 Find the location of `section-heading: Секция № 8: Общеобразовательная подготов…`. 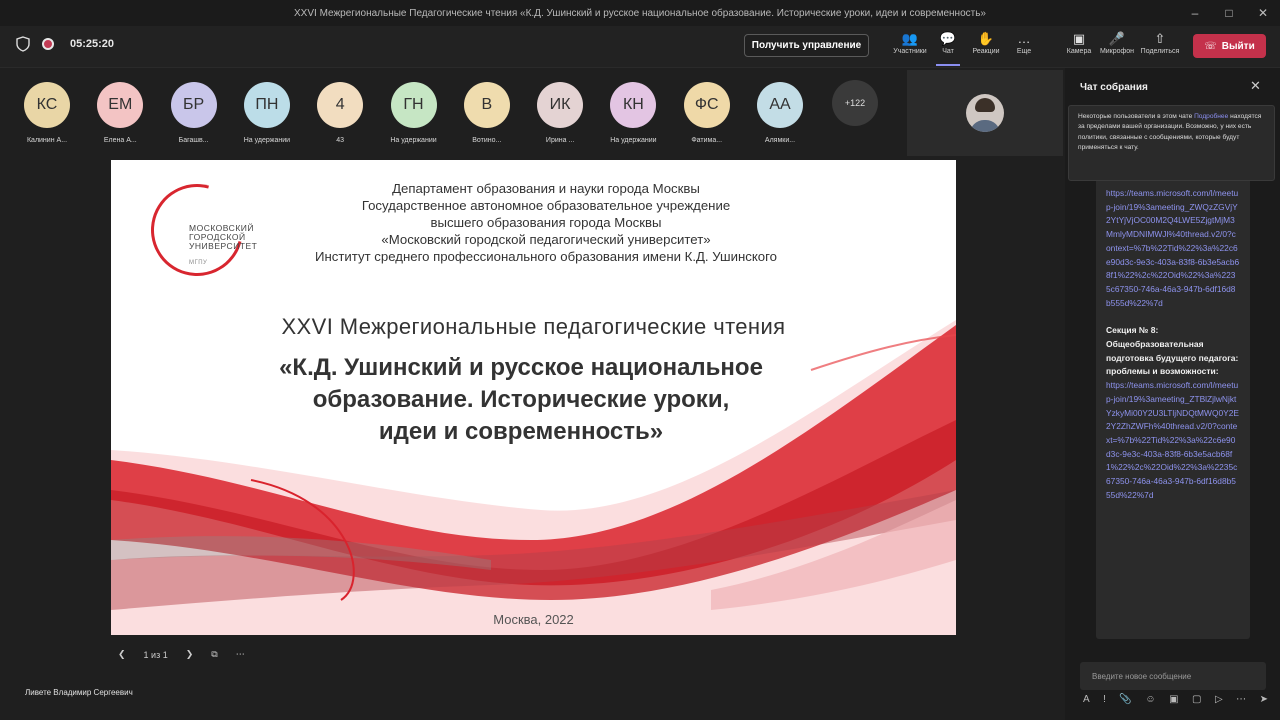

section-heading: Секция № 8: Общеобразовательная подготов… is located at coordinates (1172, 351).